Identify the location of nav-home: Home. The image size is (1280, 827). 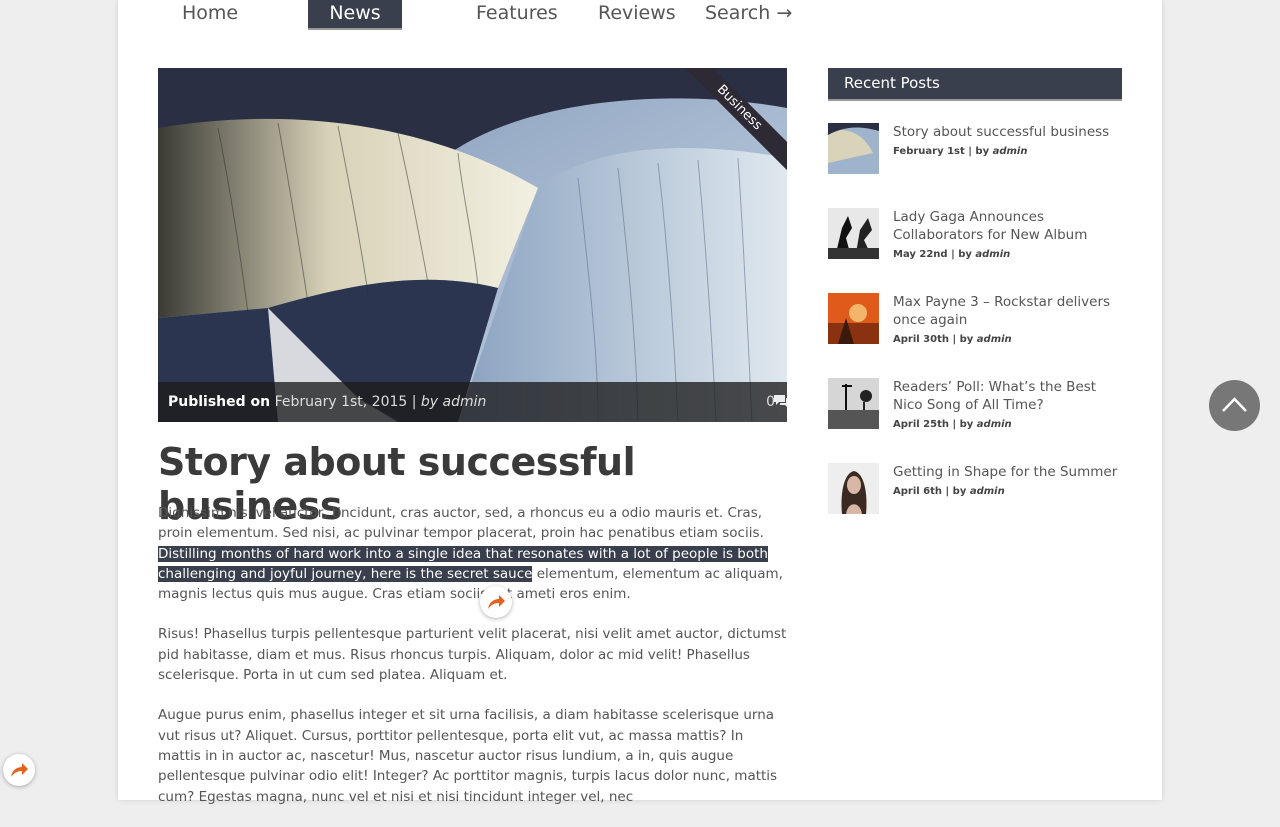
(210, 14).